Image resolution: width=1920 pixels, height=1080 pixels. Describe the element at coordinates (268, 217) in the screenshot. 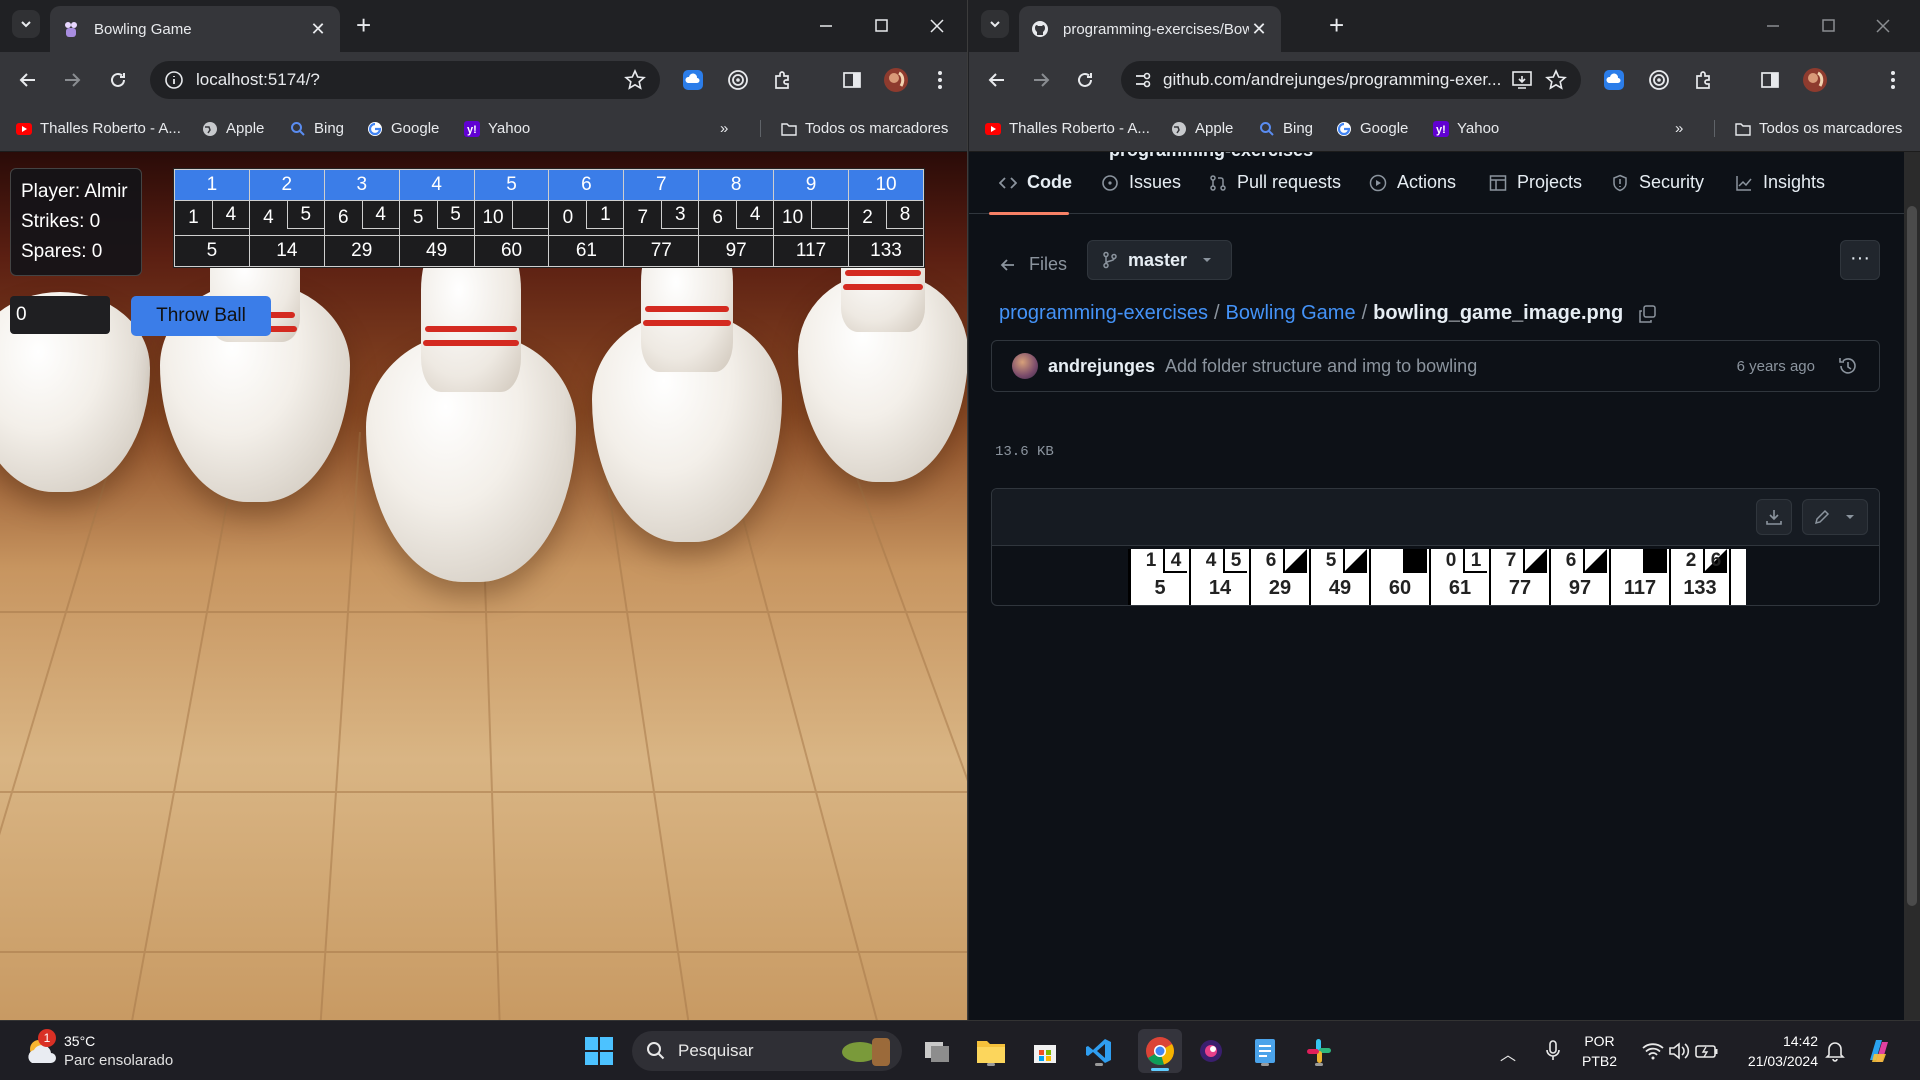

I see `roll-1: 4` at that location.